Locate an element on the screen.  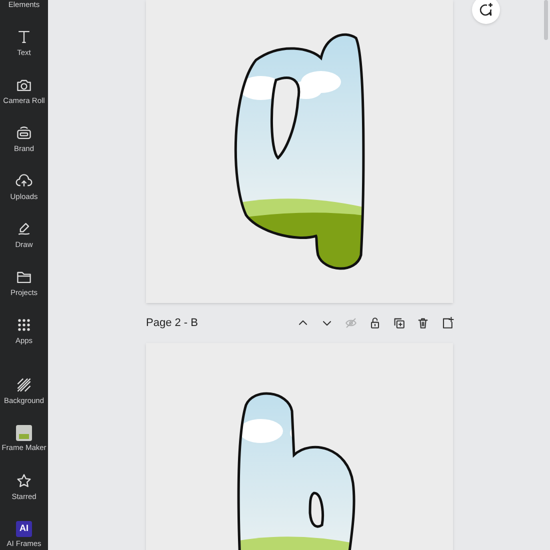
thumbnail-icon is located at coordinates (24, 432).